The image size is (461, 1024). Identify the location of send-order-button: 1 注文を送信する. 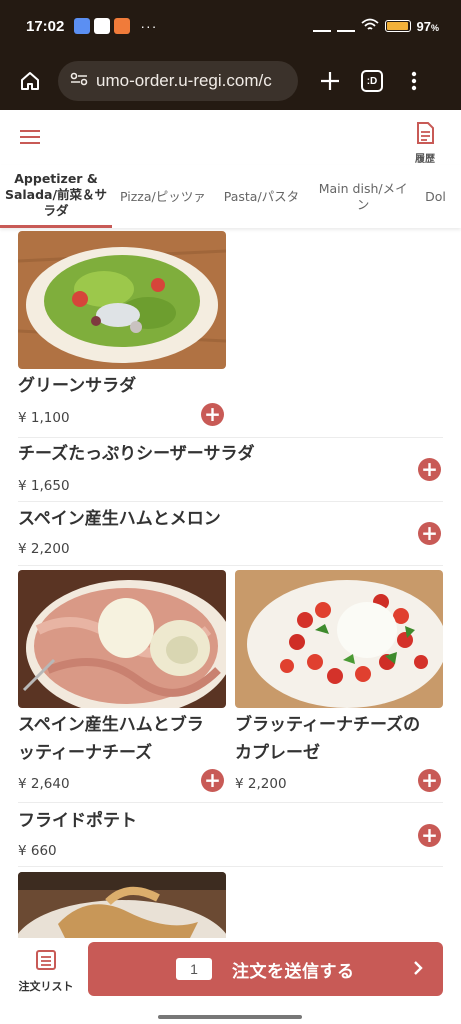
(265, 969).